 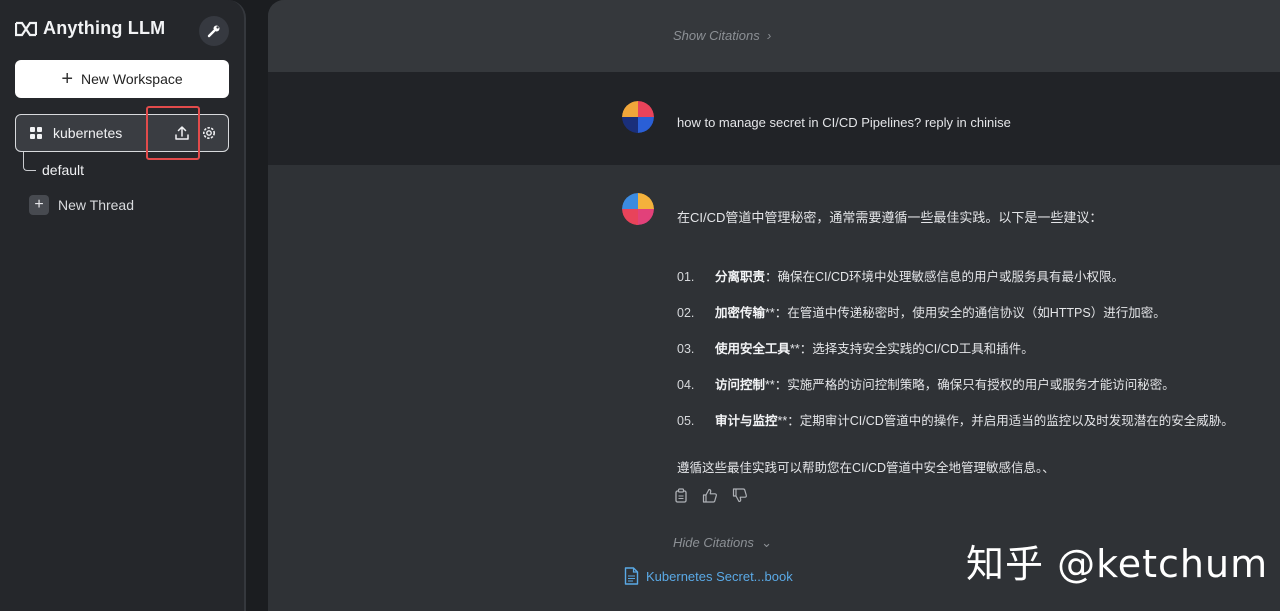 What do you see at coordinates (765, 542) in the screenshot?
I see `chevron-down-icon: ⌄` at bounding box center [765, 542].